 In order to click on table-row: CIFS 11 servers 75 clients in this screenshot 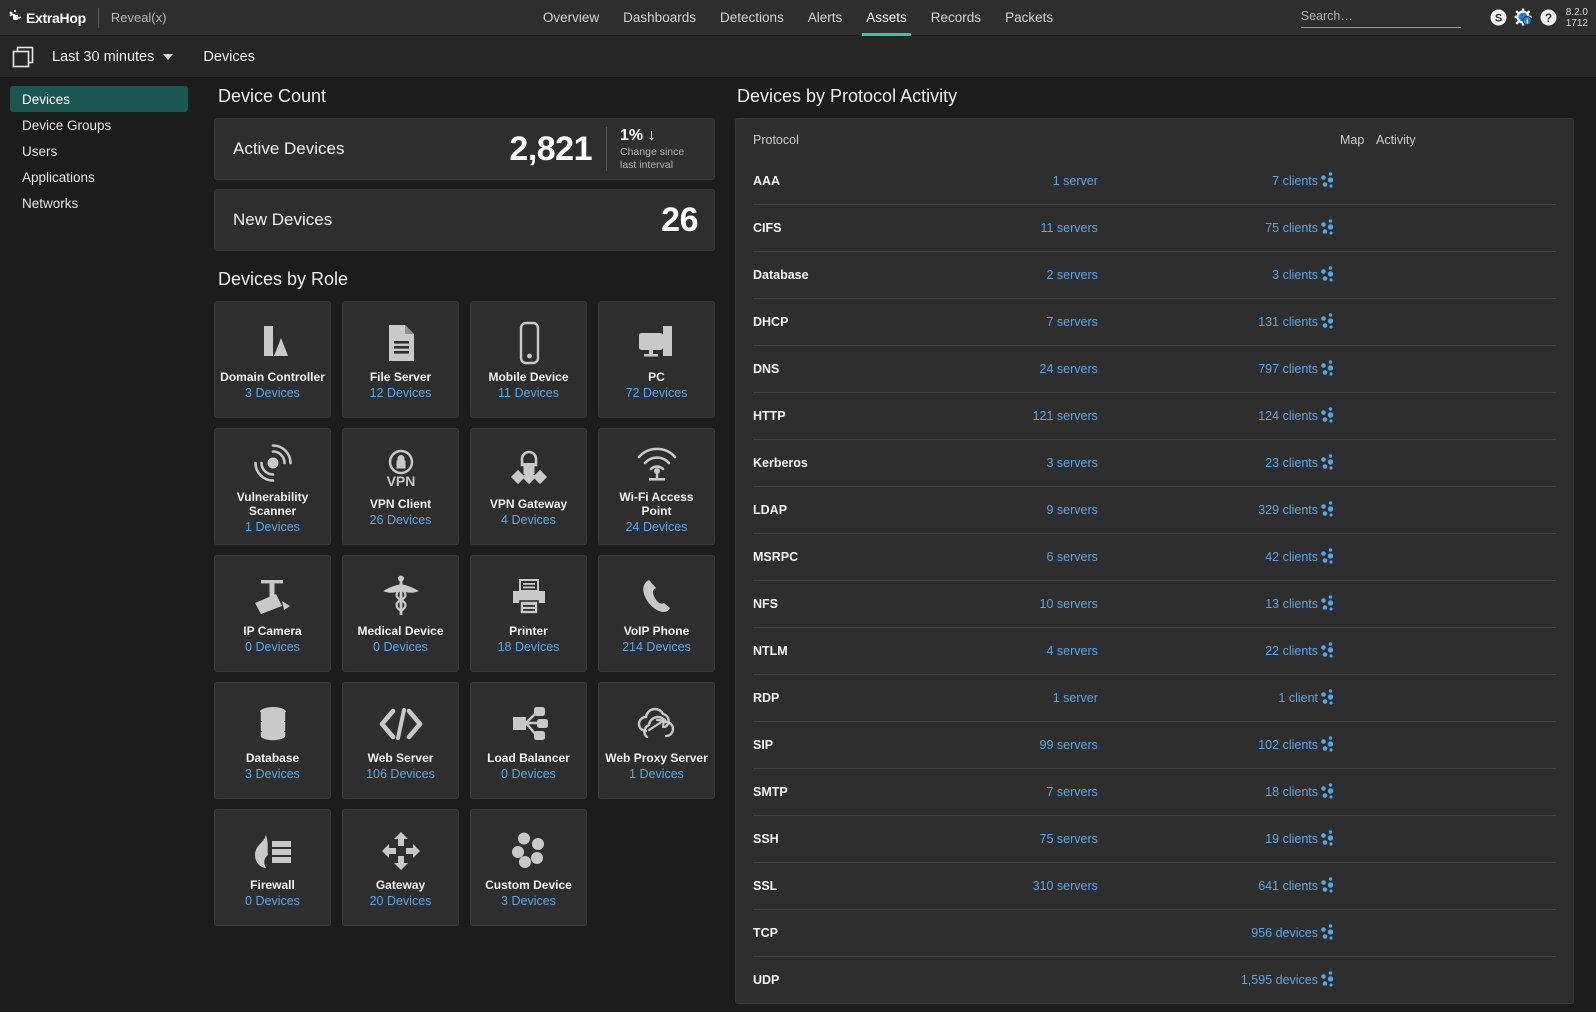, I will do `click(1154, 228)`.